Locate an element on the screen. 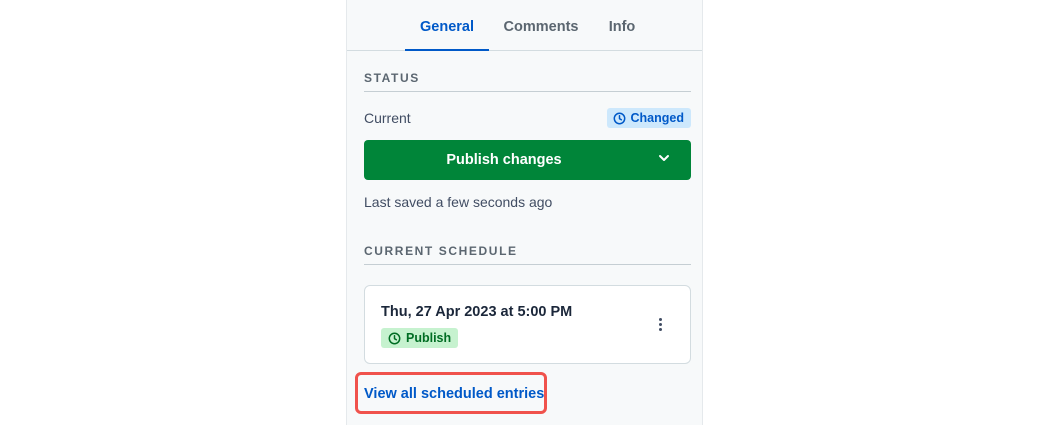 This screenshot has width=1060, height=425. tab-comments-label: Comments is located at coordinates (541, 27).